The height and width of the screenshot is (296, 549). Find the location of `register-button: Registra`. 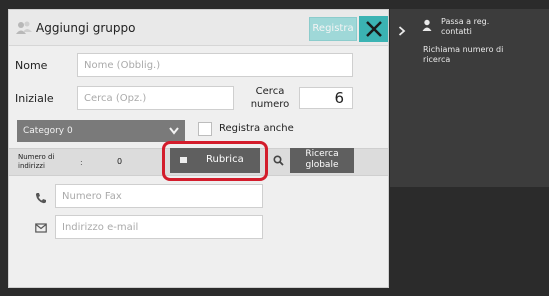

register-button: Registra is located at coordinates (333, 29).